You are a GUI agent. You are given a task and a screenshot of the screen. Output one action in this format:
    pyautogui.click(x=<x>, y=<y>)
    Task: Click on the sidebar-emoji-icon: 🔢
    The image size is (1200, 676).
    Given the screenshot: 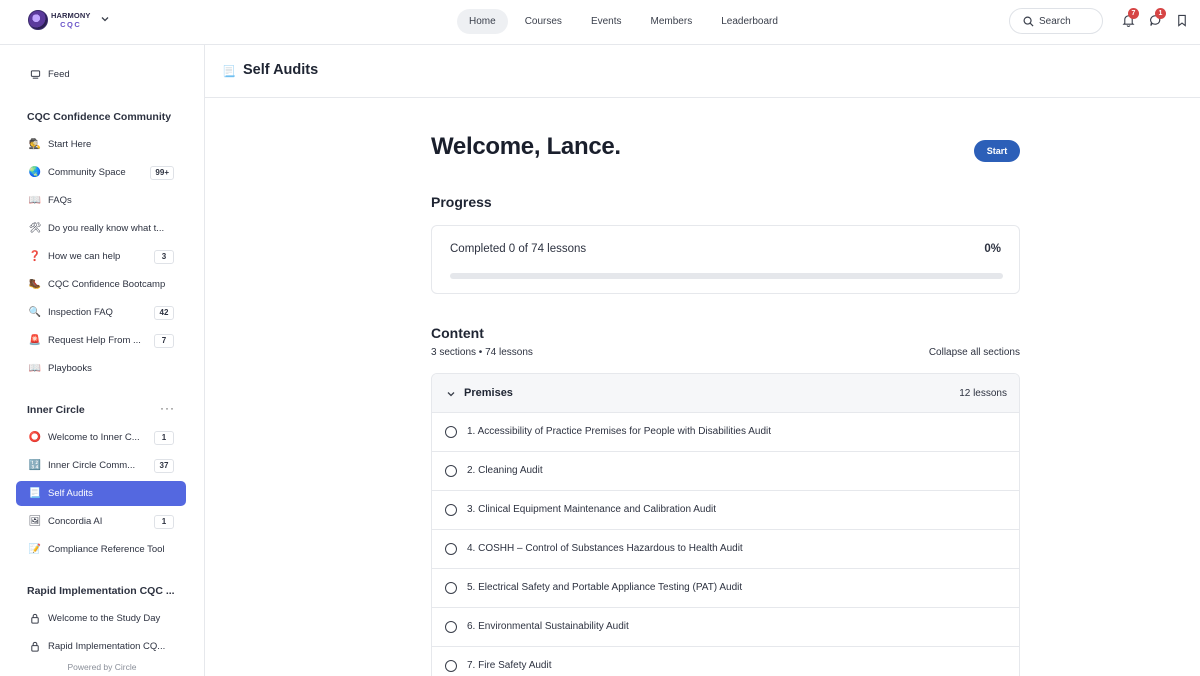 What is the action you would take?
    pyautogui.click(x=35, y=465)
    